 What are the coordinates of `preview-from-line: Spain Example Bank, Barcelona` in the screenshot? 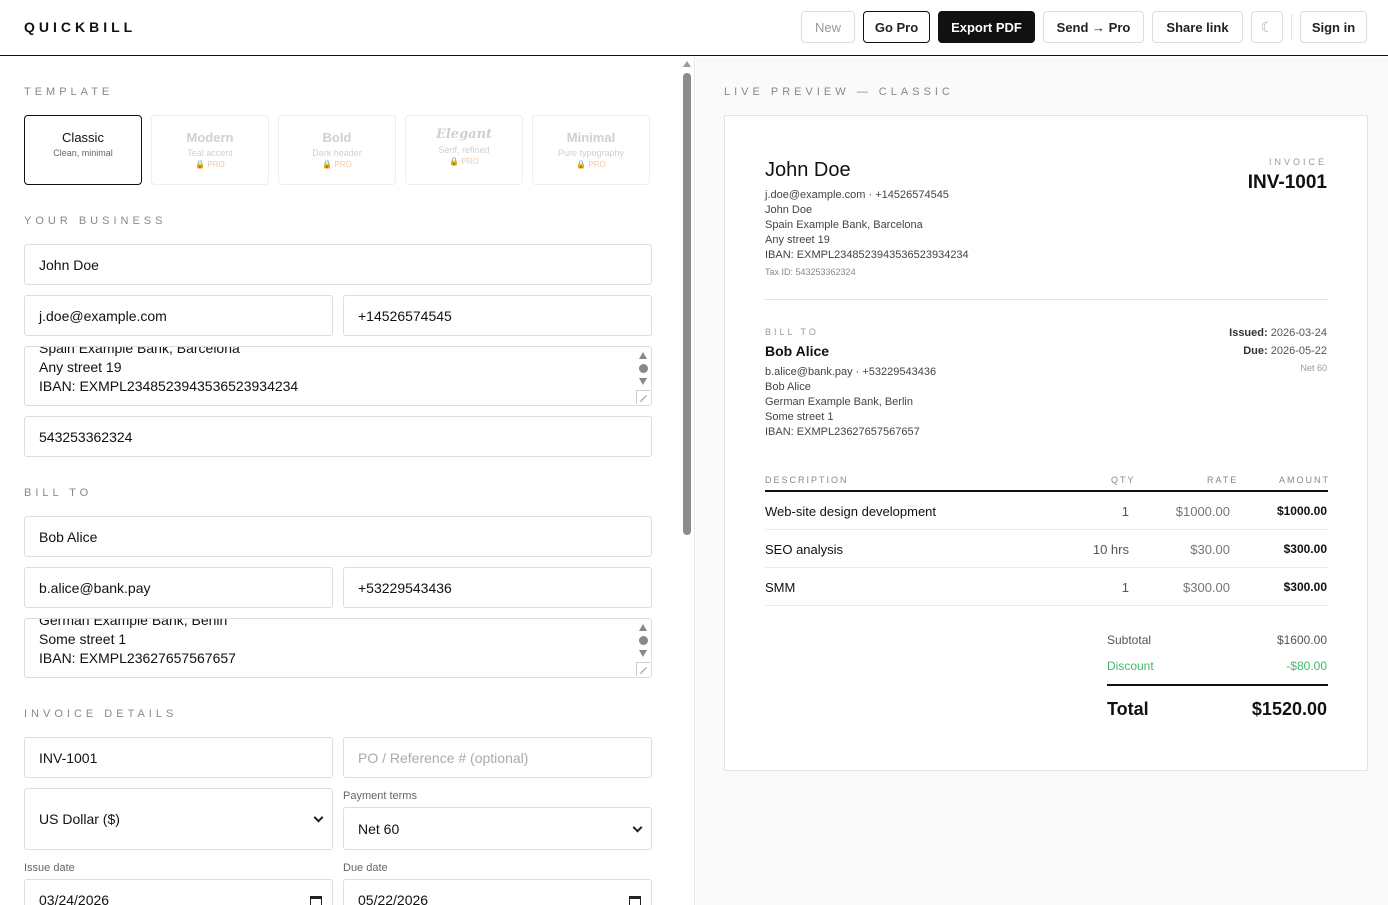 It's located at (844, 225).